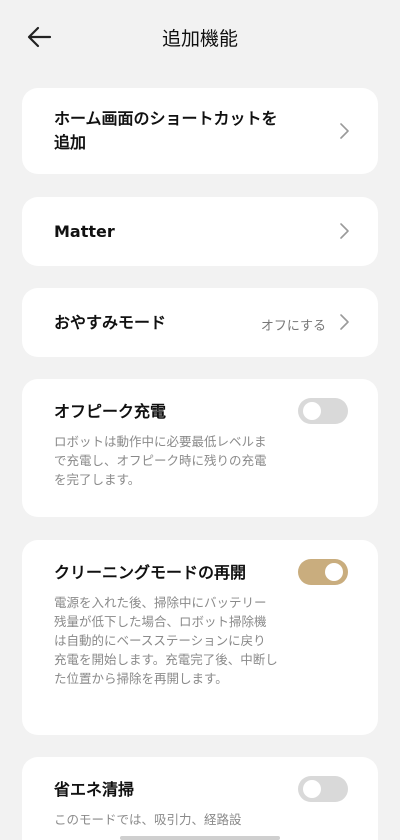 The width and height of the screenshot is (400, 840). Describe the element at coordinates (200, 798) in the screenshot. I see `eco-cleaning-item: 省エネ清掃 このモードでは、吸引力、経路設` at that location.